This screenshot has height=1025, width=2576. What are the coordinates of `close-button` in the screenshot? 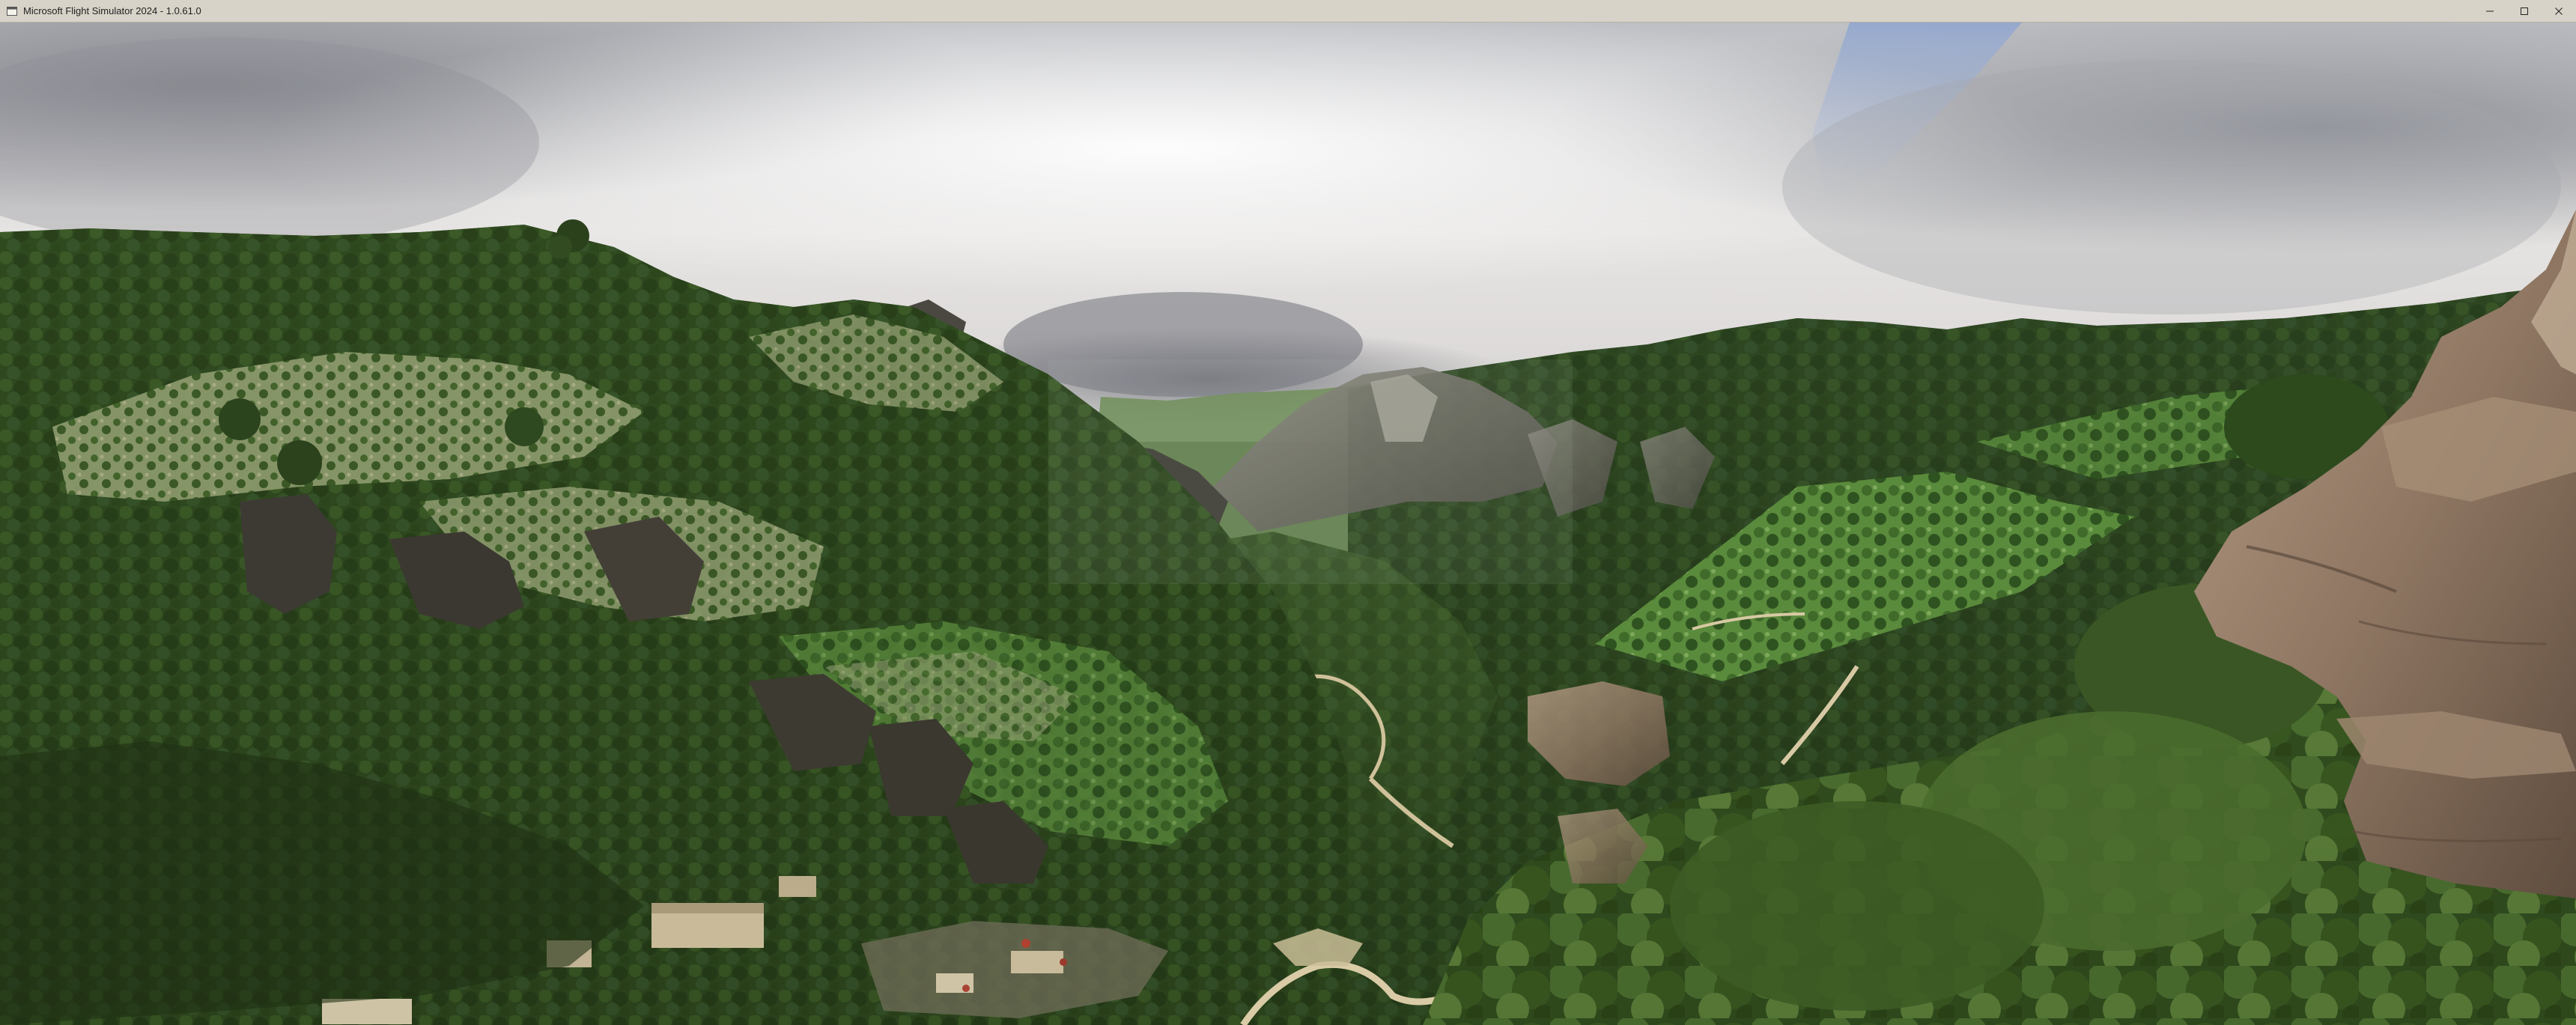 It's located at (2559, 11).